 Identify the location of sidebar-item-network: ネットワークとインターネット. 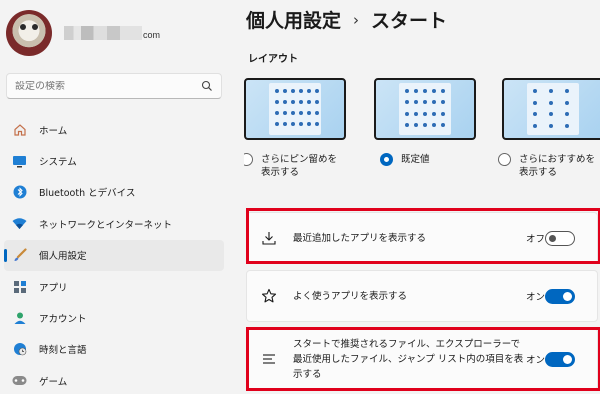
(114, 223).